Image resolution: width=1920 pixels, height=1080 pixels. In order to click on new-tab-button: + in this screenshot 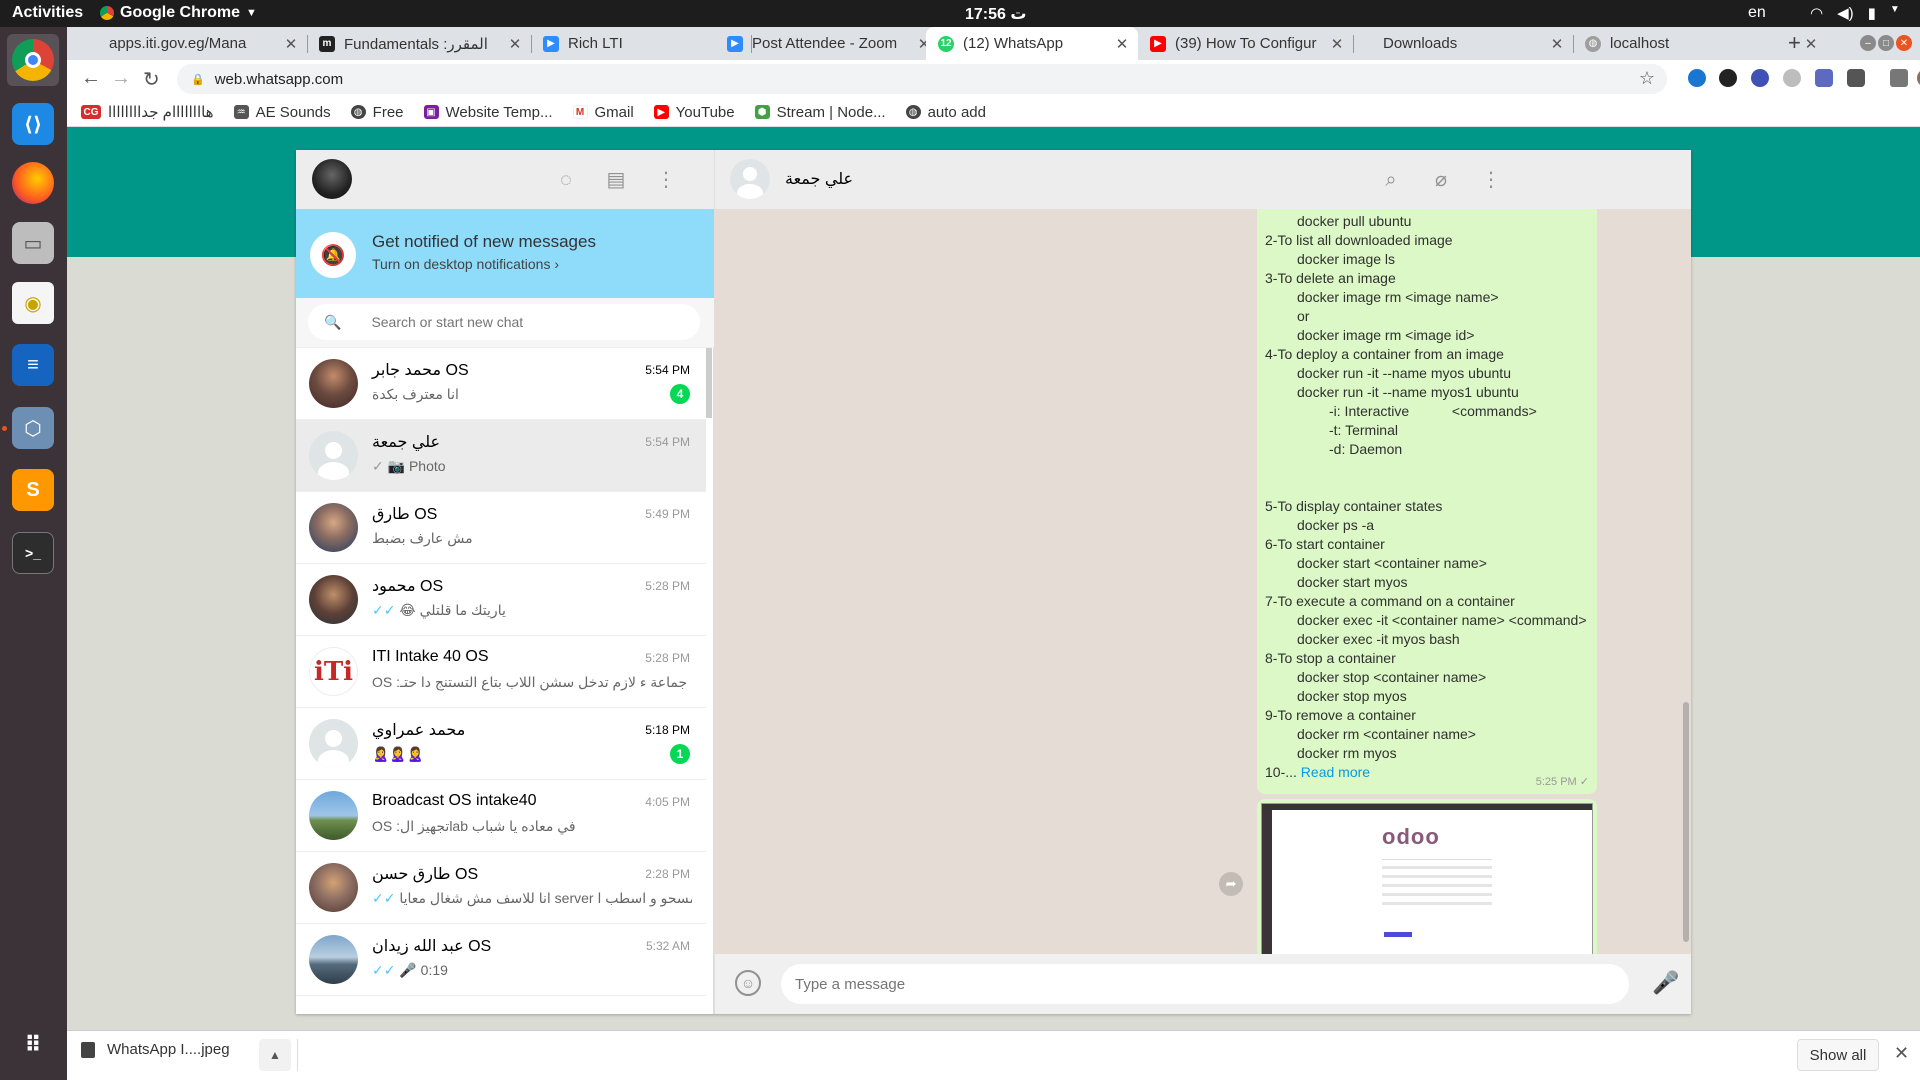, I will do `click(1794, 43)`.